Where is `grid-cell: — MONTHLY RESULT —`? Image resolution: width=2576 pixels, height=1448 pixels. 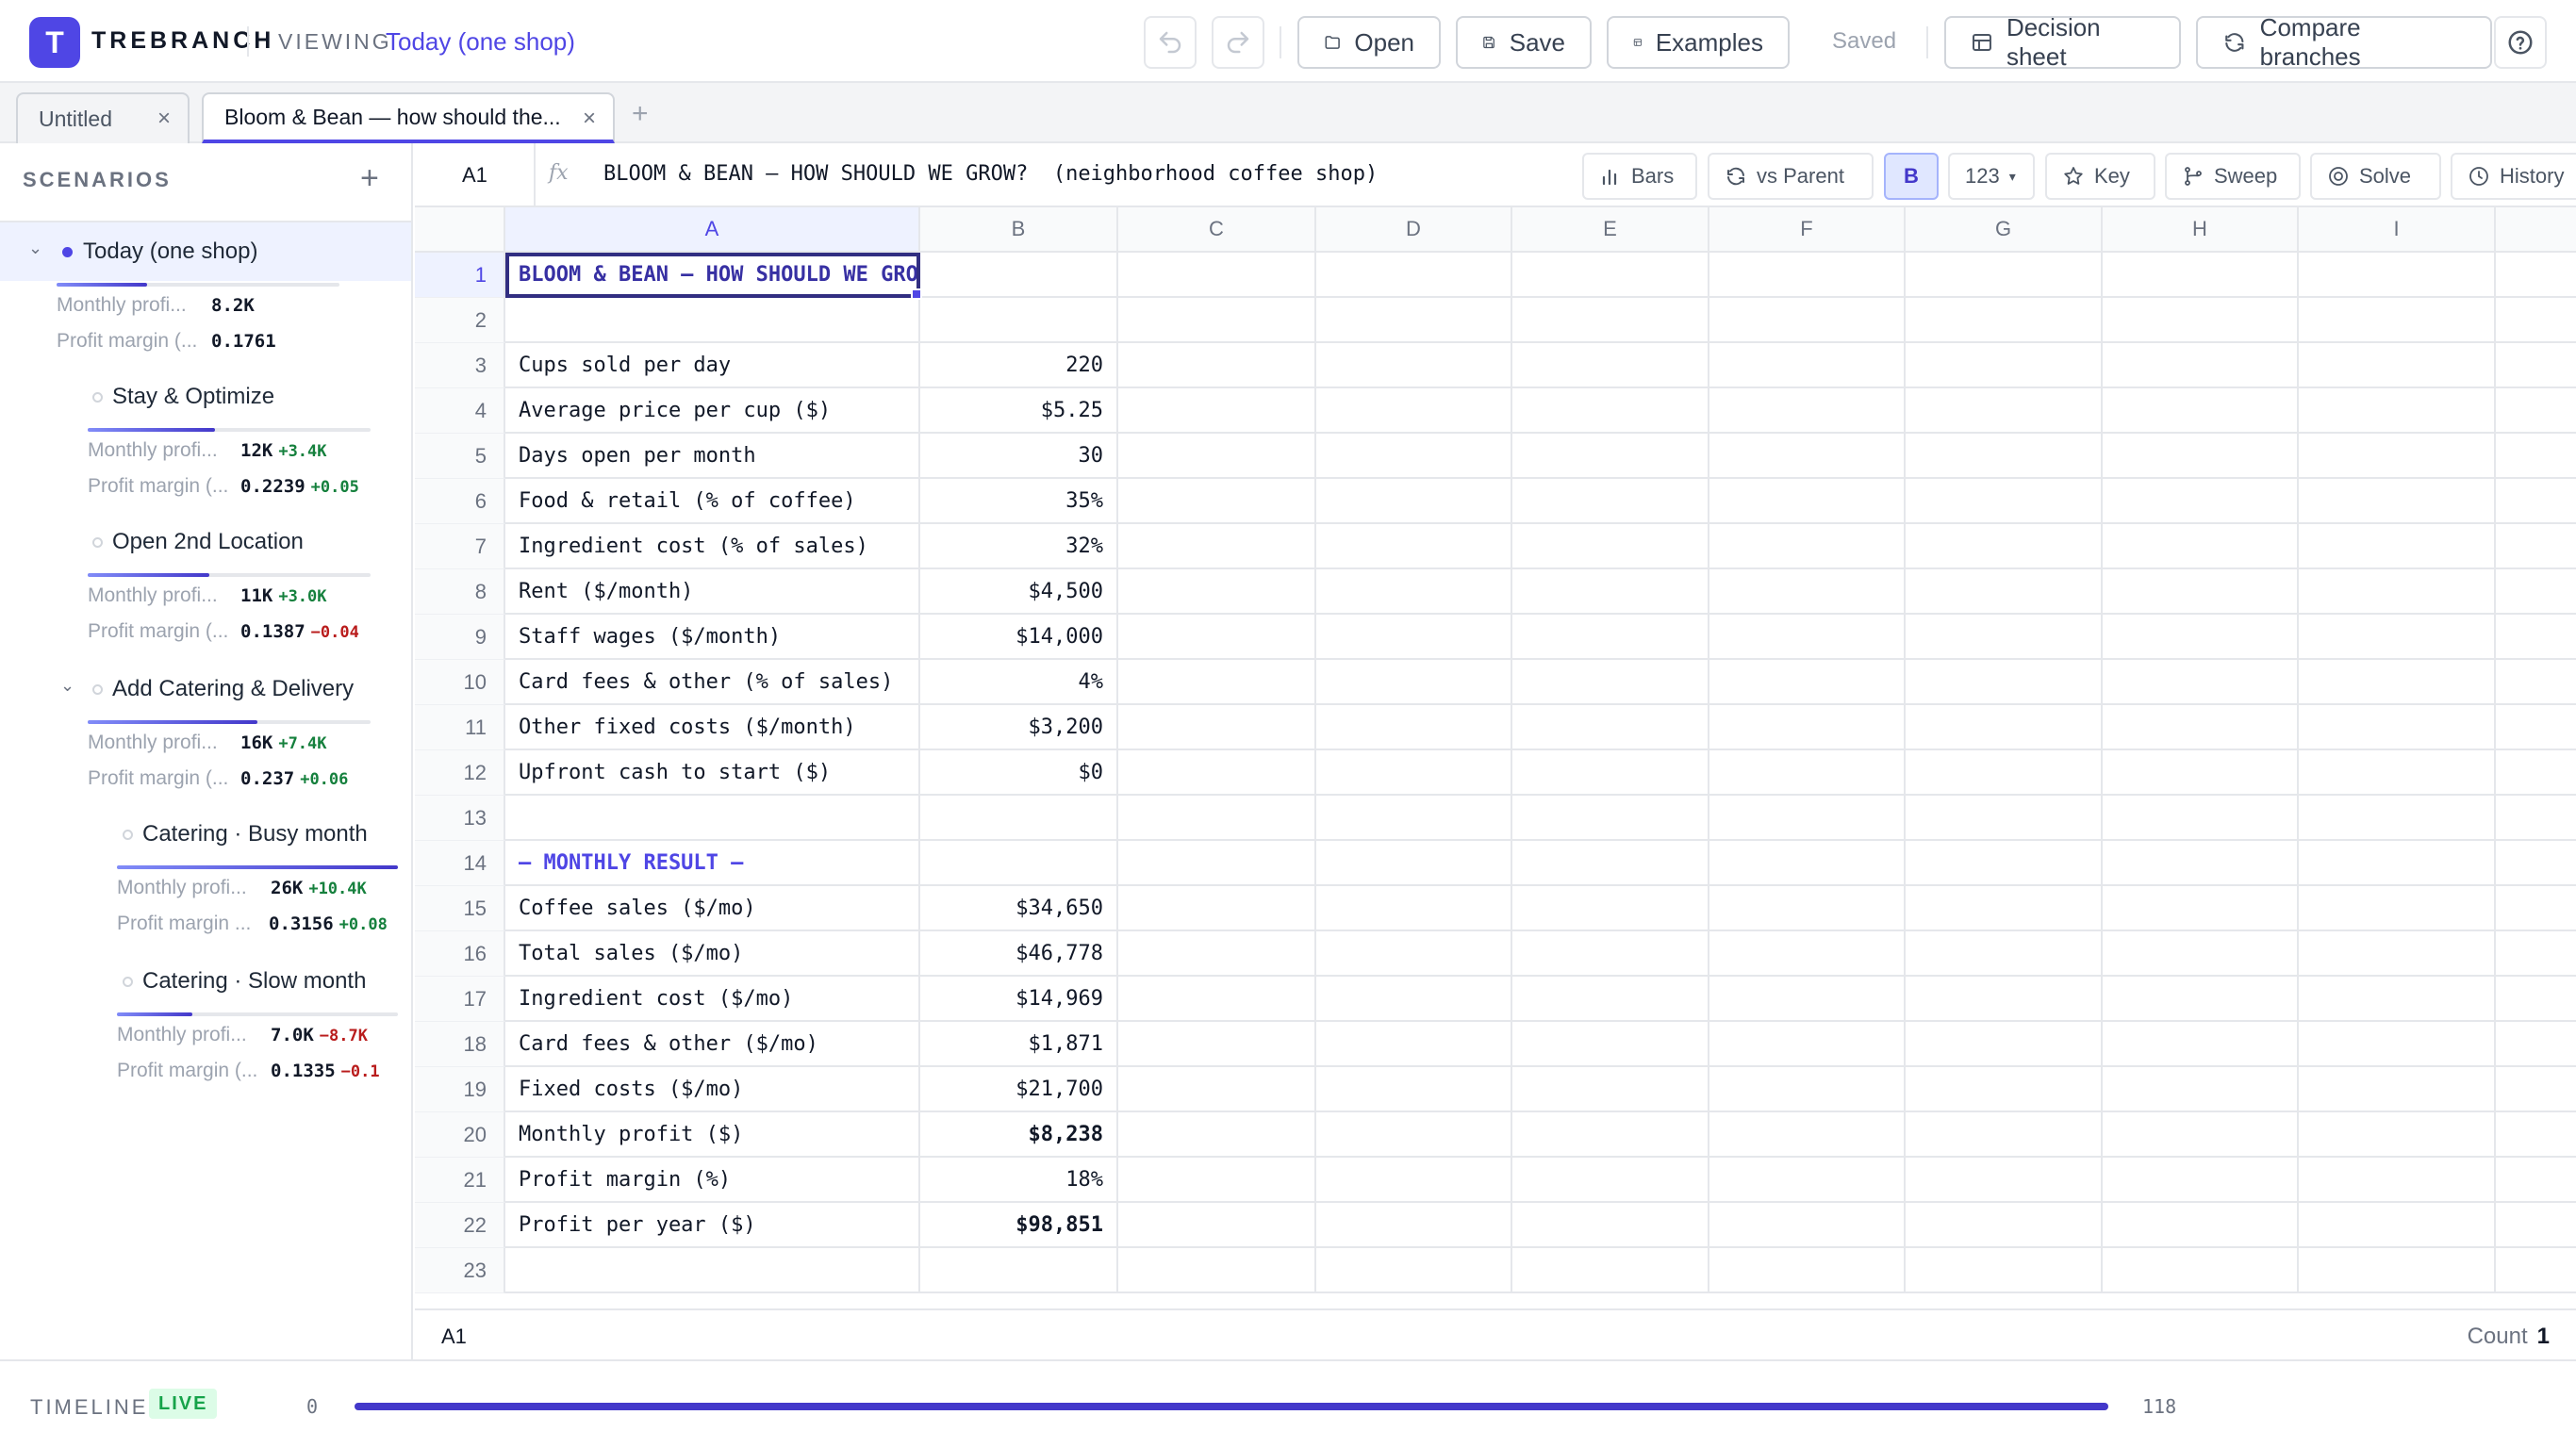
grid-cell: — MONTHLY RESULT — is located at coordinates (712, 863).